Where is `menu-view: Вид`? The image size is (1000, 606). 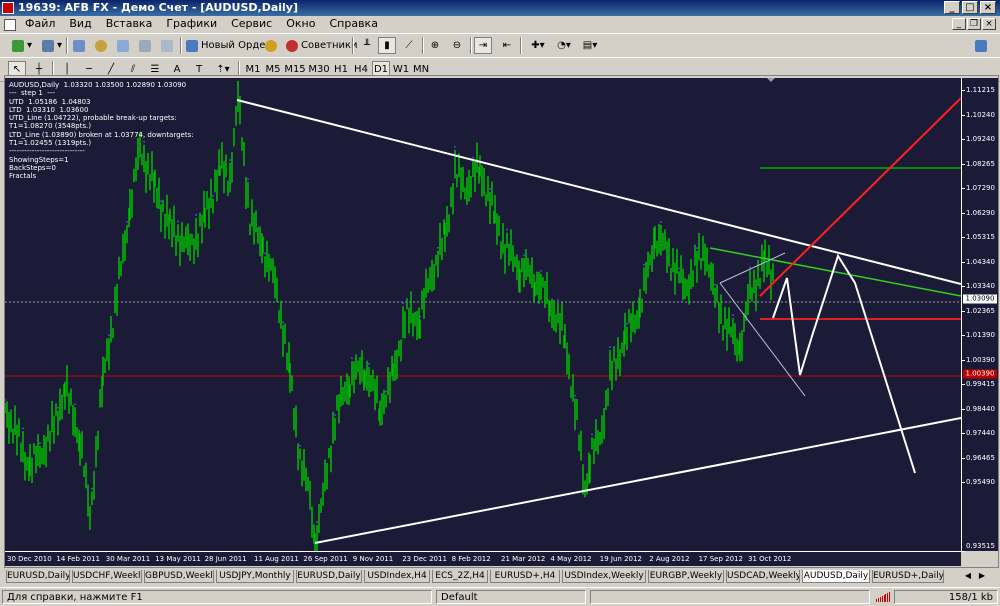
menu-view: Вид is located at coordinates (80, 23).